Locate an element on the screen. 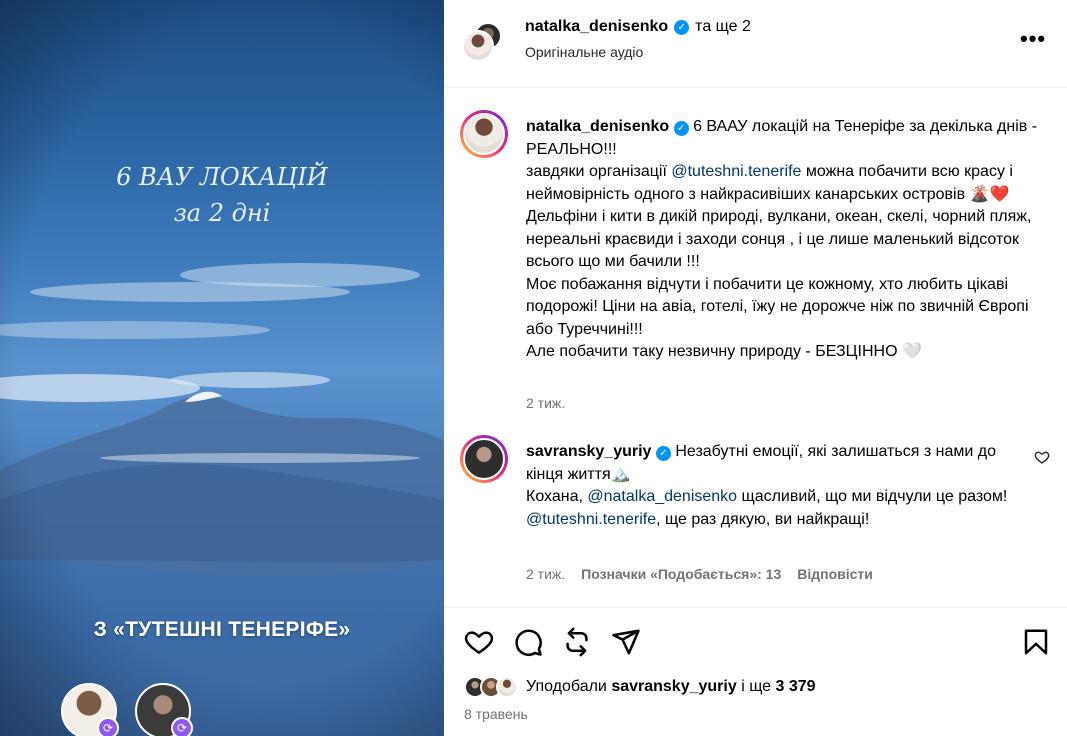  likes-count: 3 379 is located at coordinates (796, 686).